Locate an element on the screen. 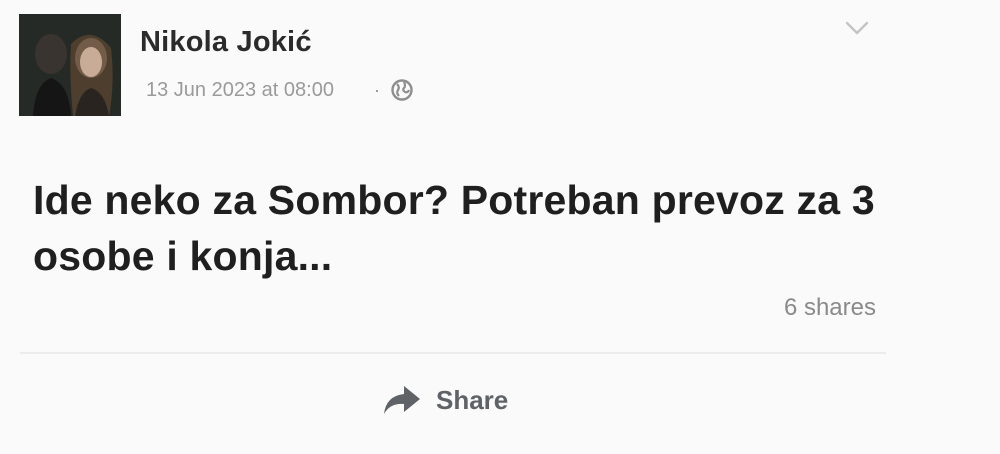  share-button: Share is located at coordinates (444, 400).